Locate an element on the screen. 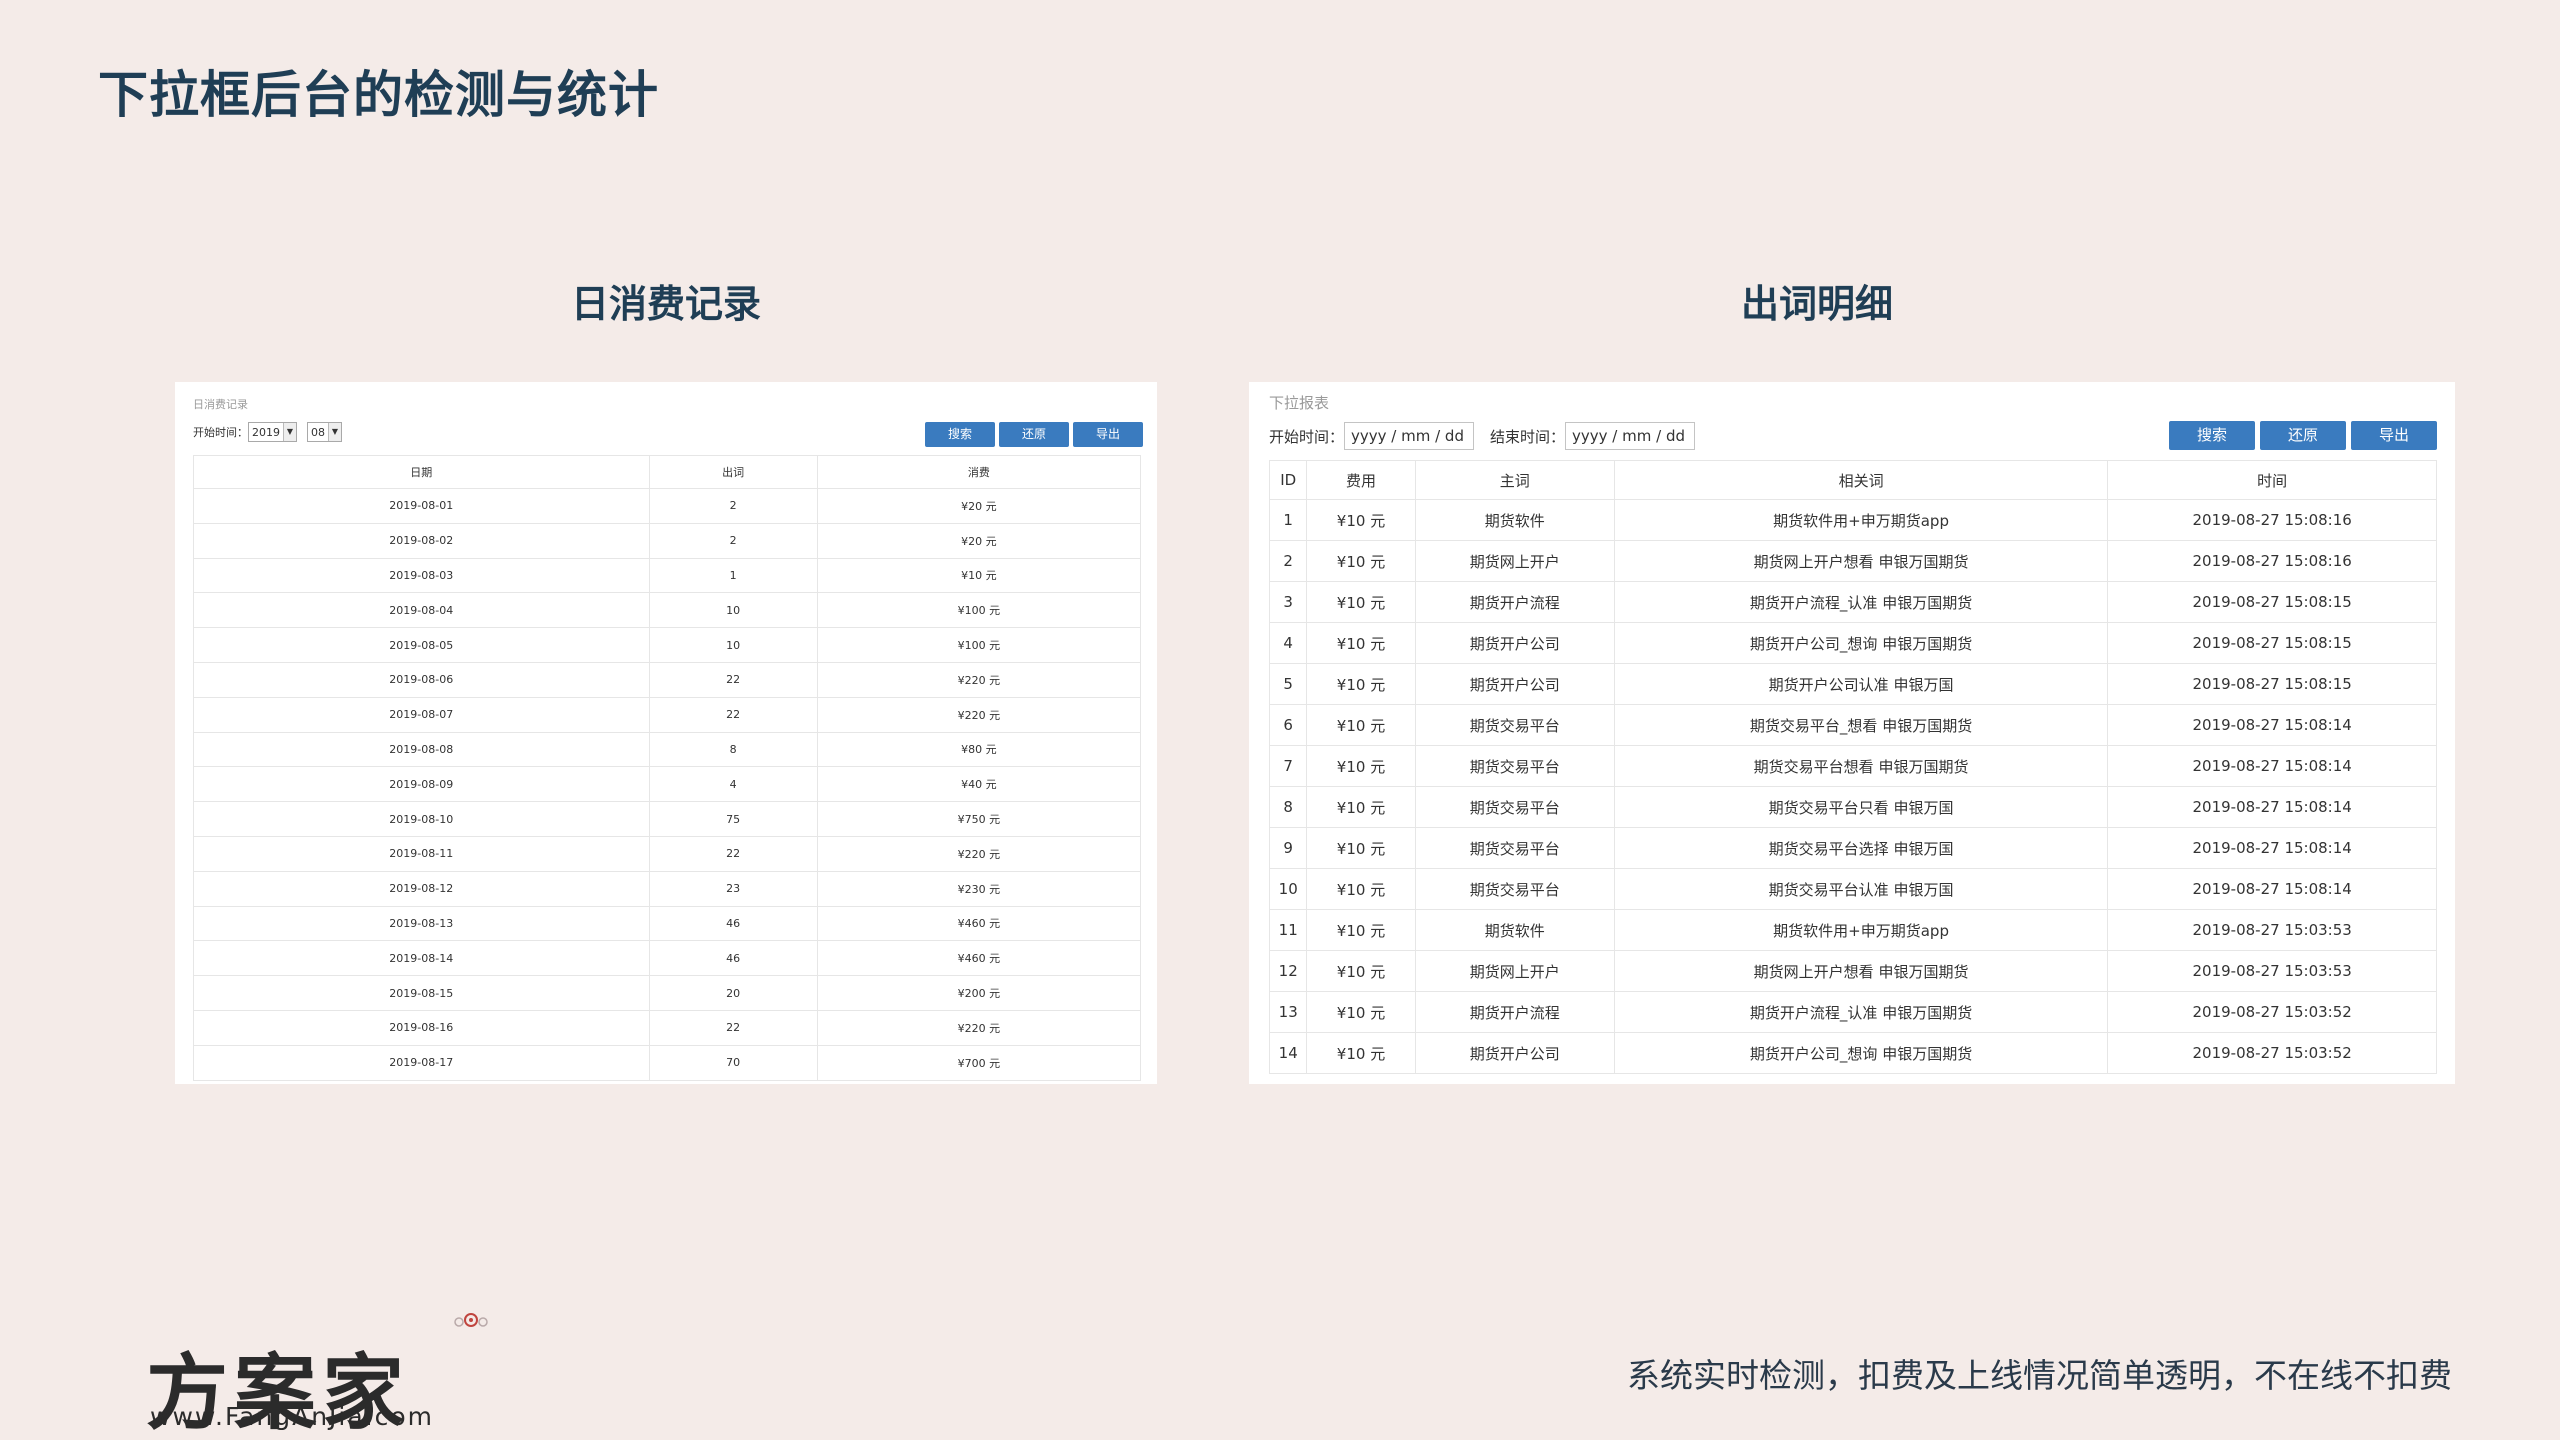 Image resolution: width=2560 pixels, height=1440 pixels. table-cell: 期货交易平台只看 申银万国 is located at coordinates (1861, 807).